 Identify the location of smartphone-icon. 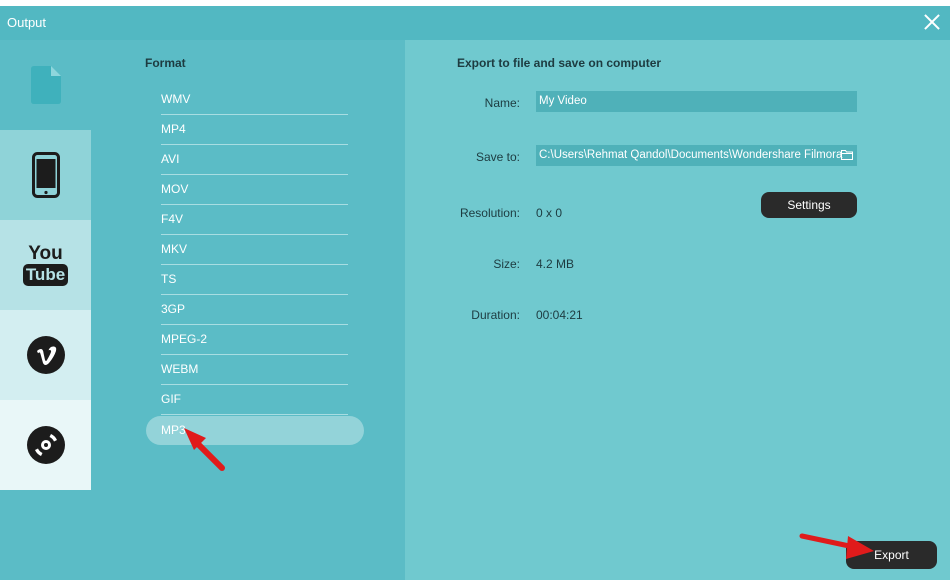
(45, 175).